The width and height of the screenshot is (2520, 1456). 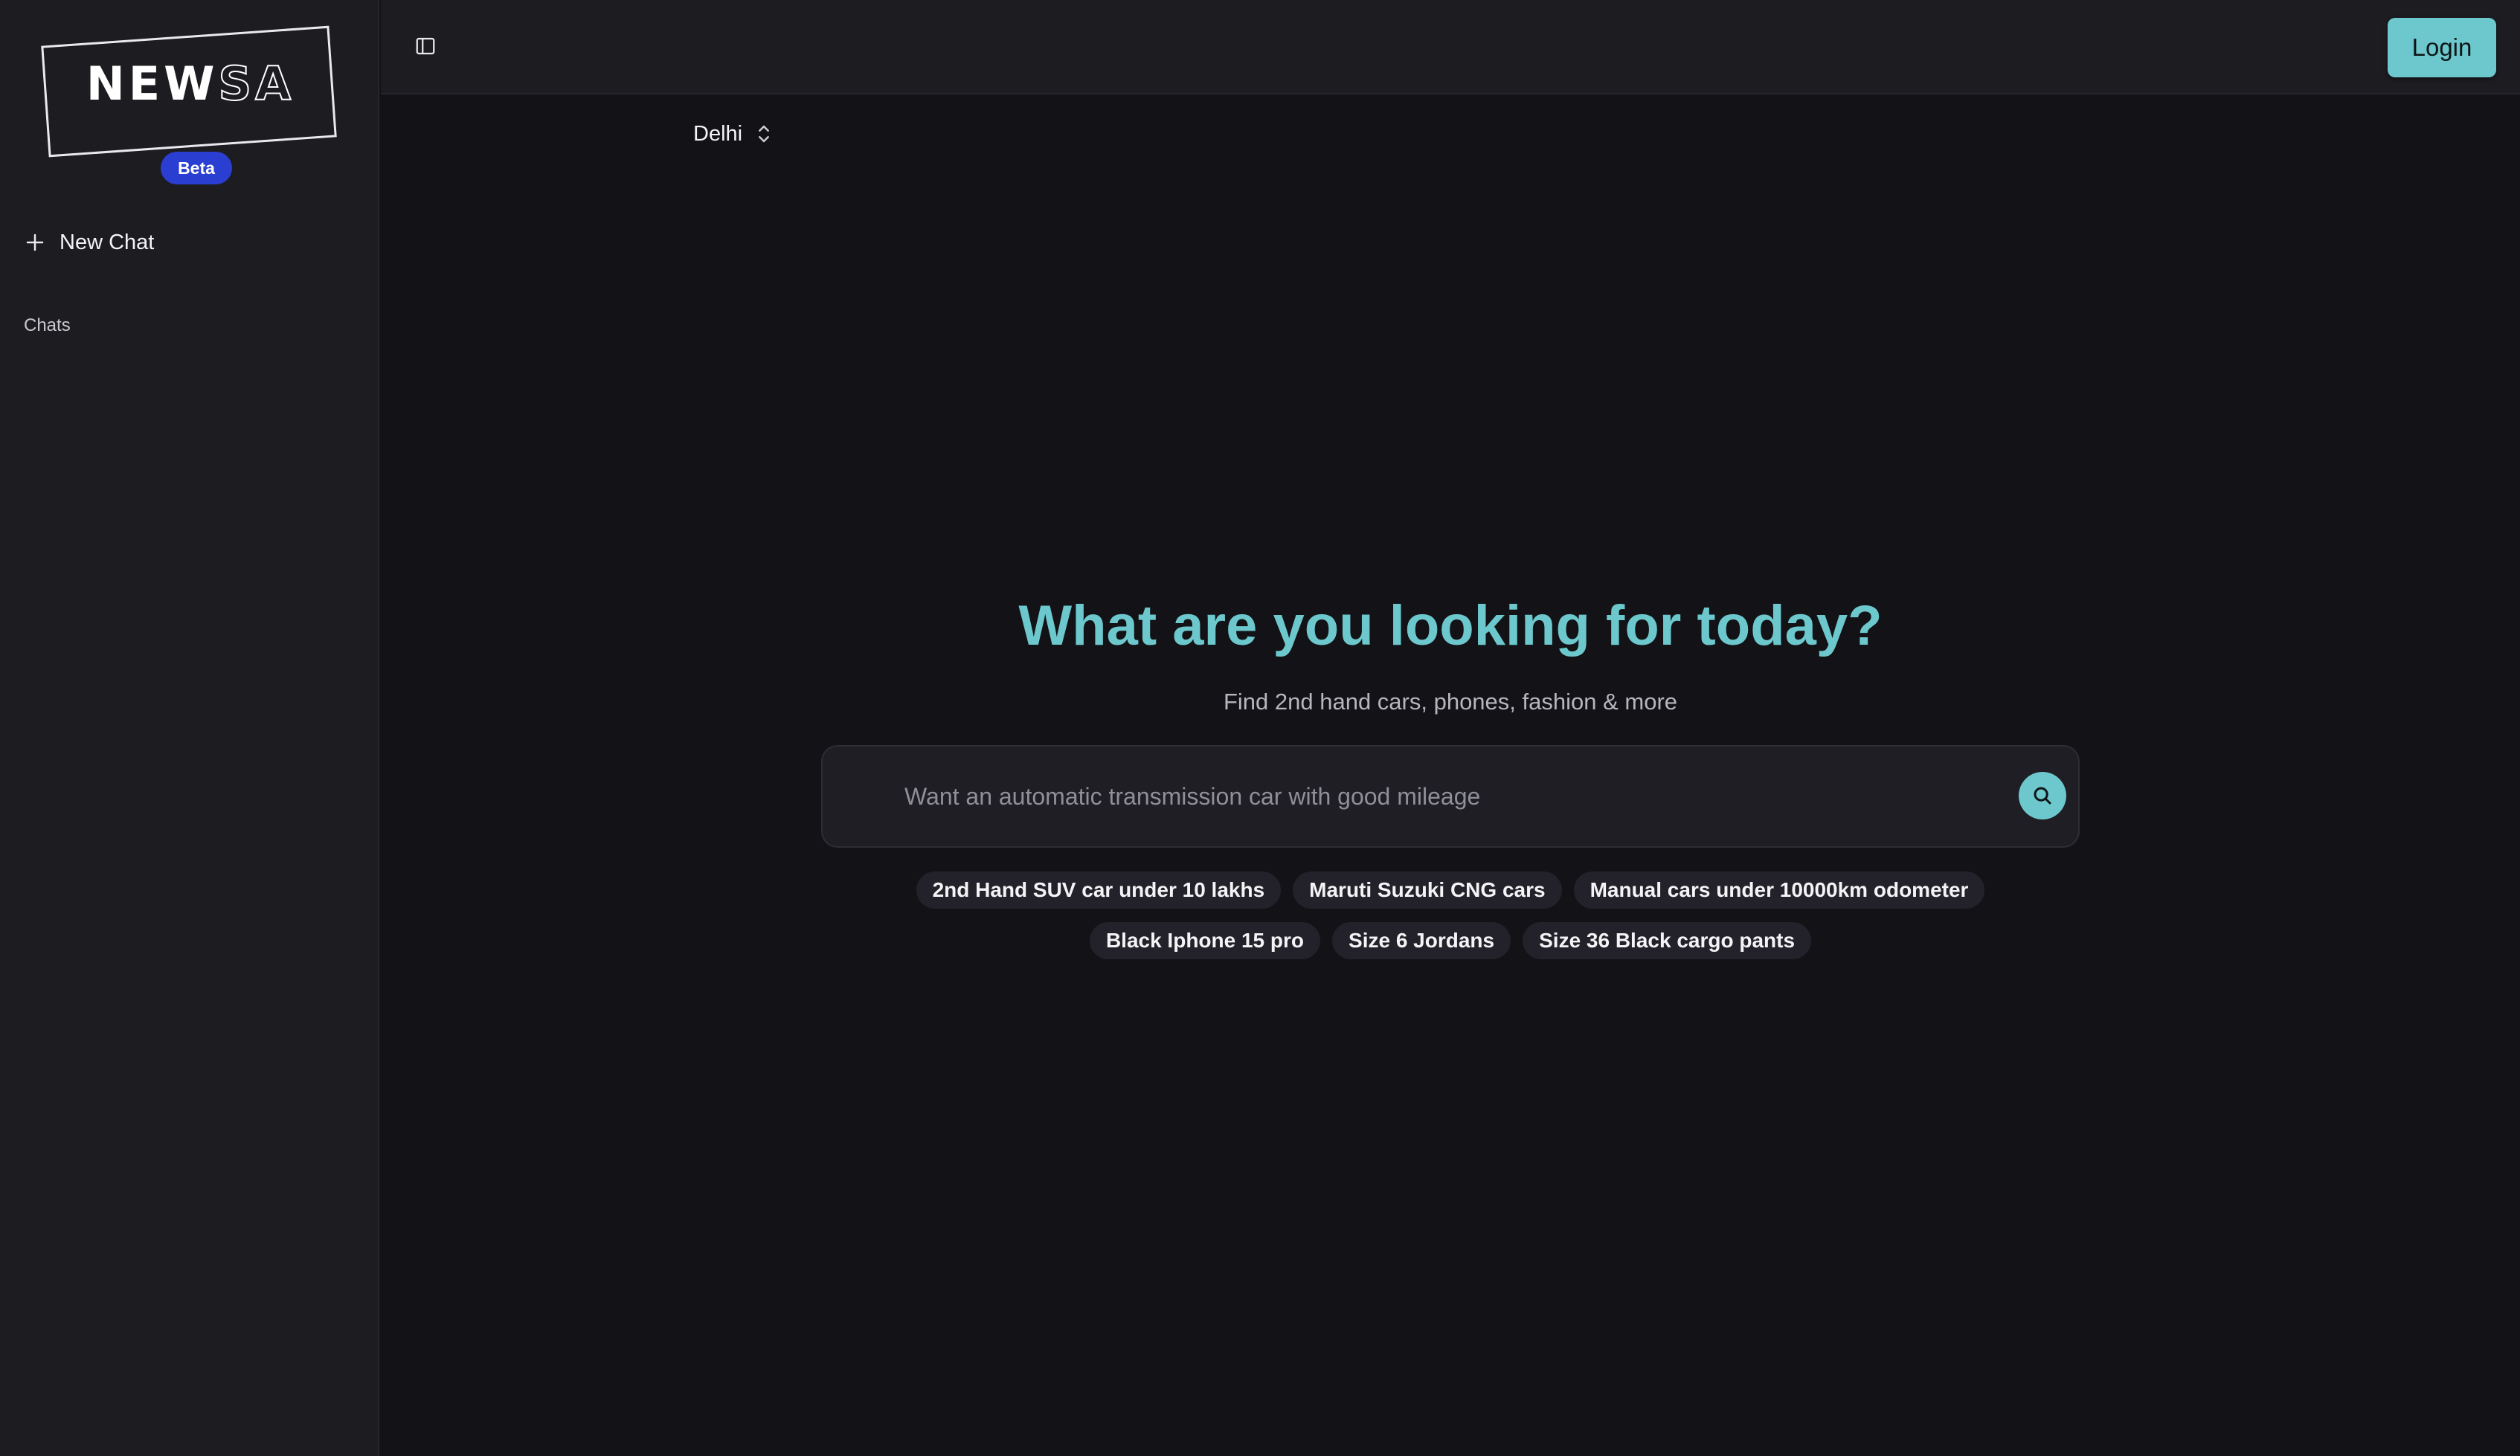 I want to click on chevron-up-down-icon, so click(x=764, y=134).